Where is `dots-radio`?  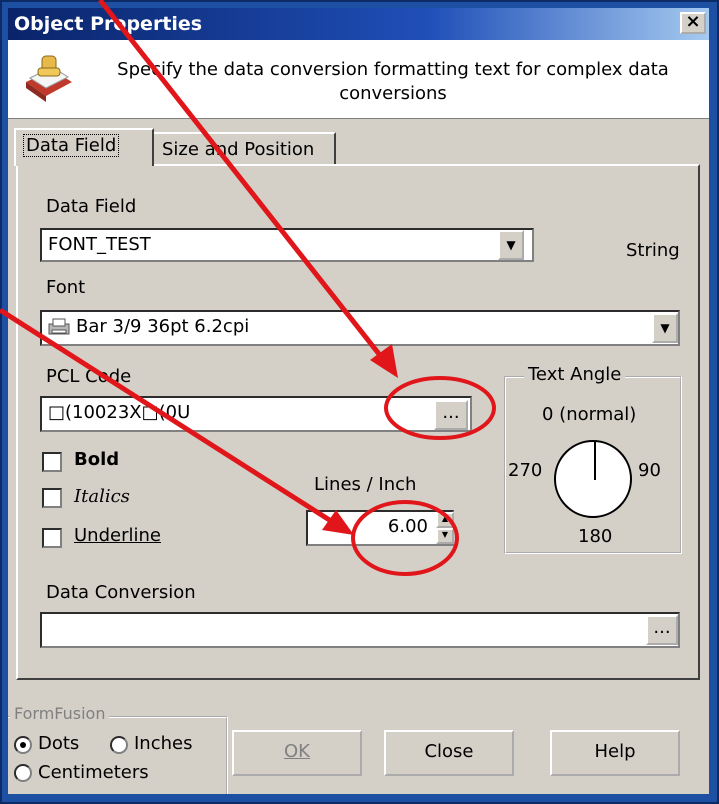 dots-radio is located at coordinates (23, 745).